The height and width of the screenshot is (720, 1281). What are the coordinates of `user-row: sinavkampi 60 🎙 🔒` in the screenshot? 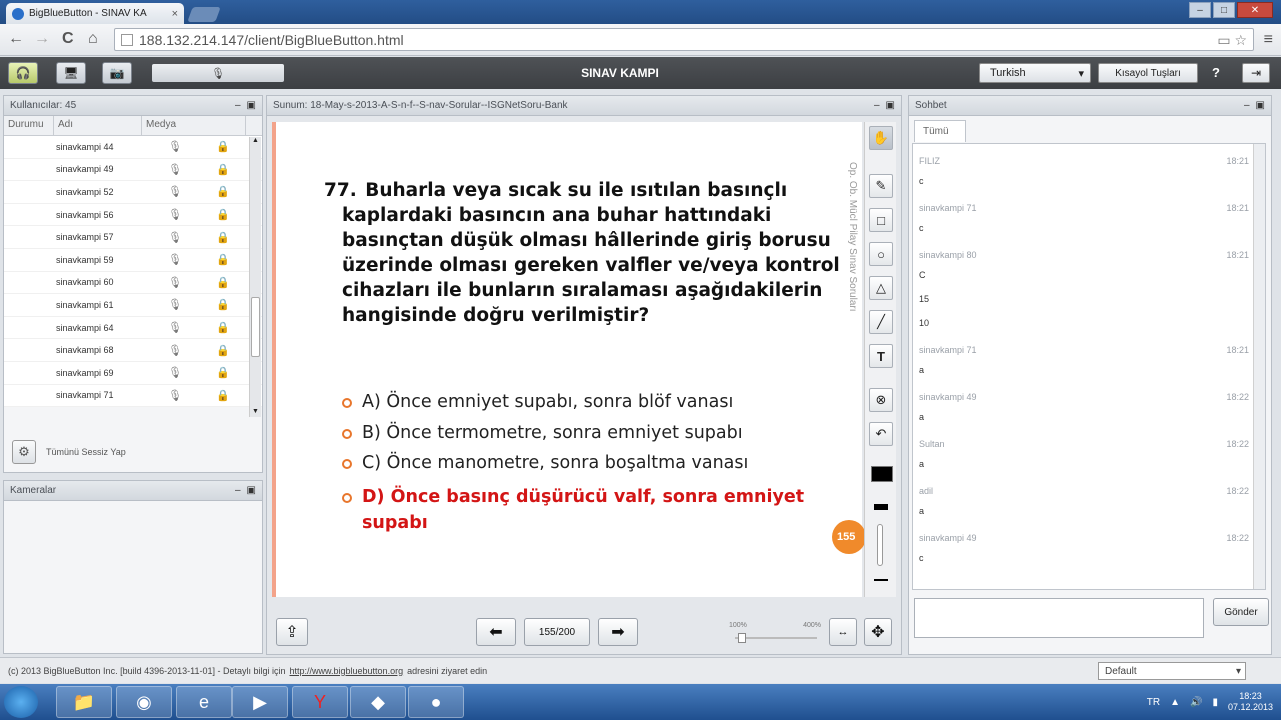 It's located at (133, 283).